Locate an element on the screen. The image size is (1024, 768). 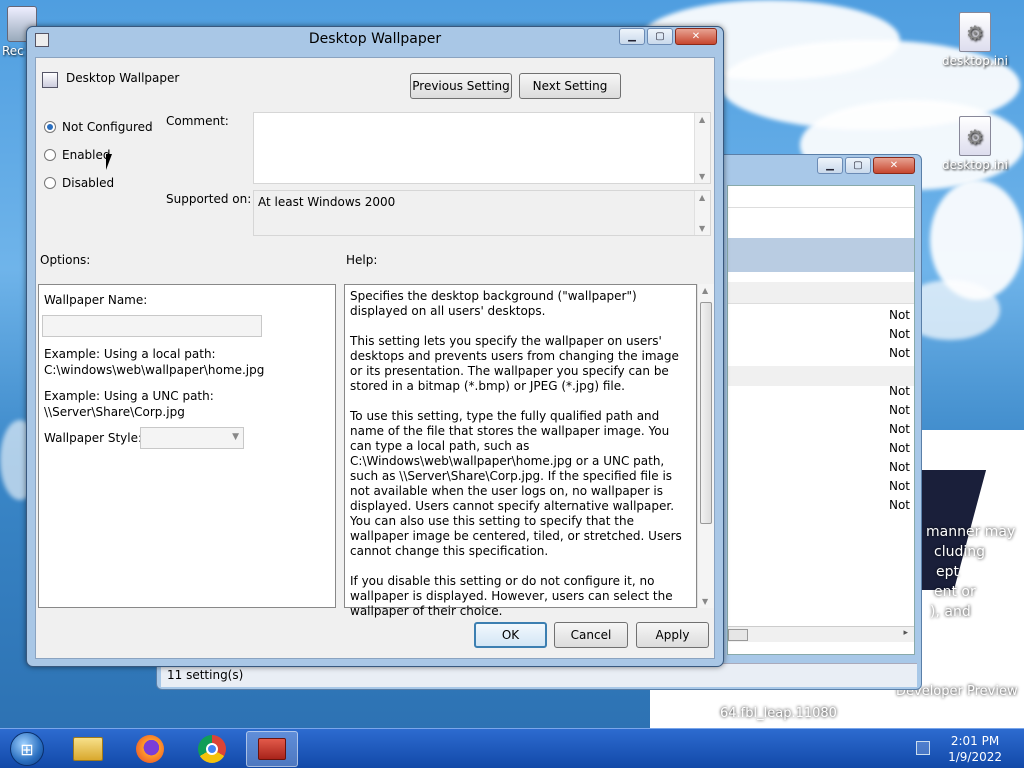
firefox-icon is located at coordinates (150, 749).